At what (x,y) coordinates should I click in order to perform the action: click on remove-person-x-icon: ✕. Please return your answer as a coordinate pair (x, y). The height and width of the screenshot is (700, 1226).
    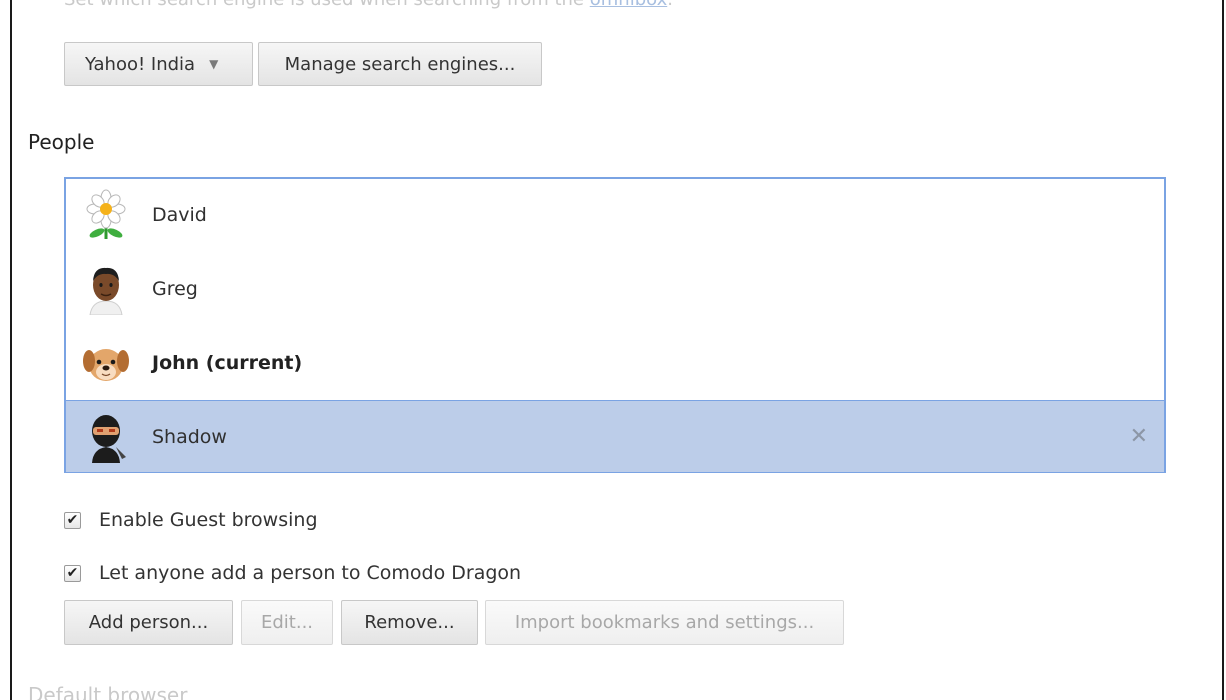
    Looking at the image, I should click on (1139, 436).